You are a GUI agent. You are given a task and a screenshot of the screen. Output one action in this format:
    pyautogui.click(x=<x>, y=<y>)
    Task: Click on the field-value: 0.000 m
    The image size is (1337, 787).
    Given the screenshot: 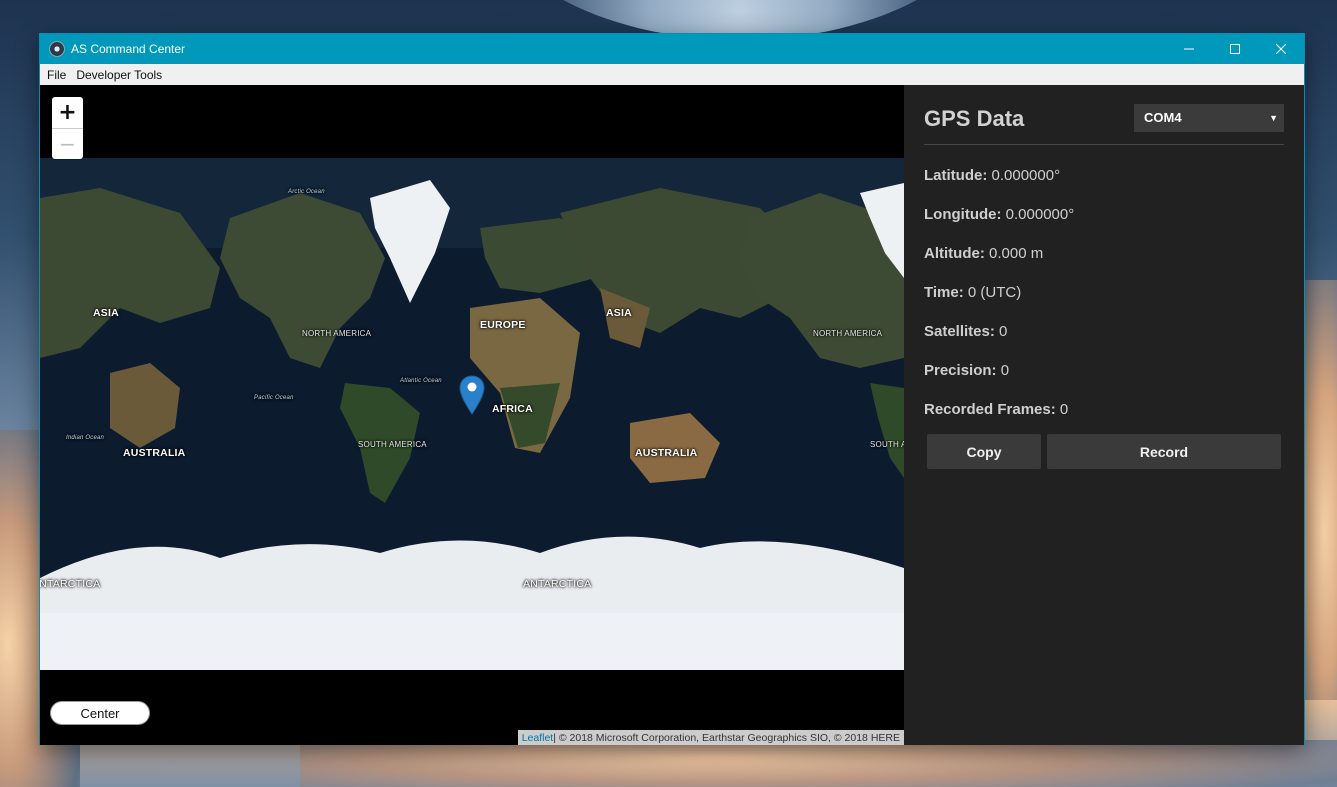 What is the action you would take?
    pyautogui.click(x=1016, y=253)
    